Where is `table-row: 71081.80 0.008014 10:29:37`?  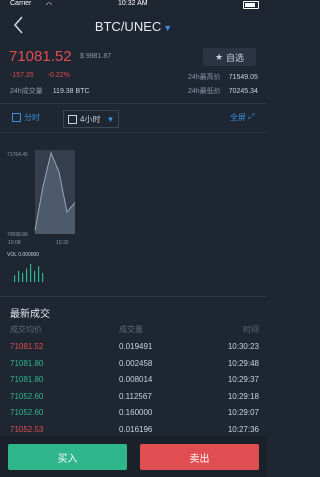
table-row: 71081.80 0.008014 10:29:37 is located at coordinates (133, 383).